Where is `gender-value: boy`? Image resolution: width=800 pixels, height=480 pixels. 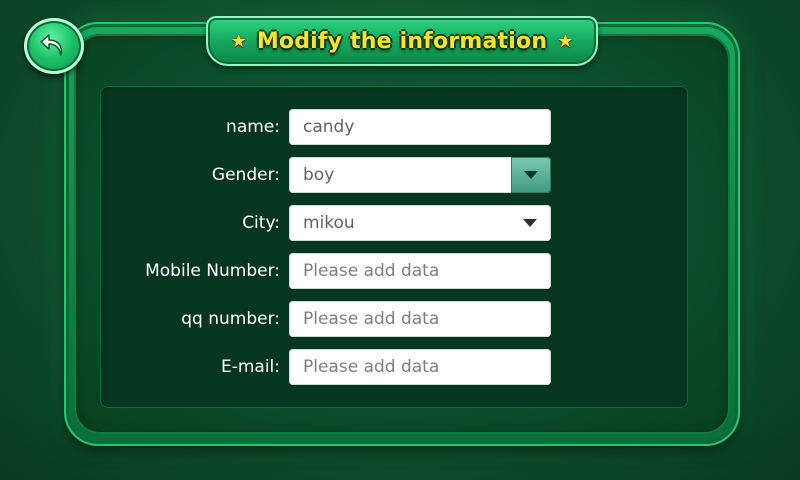 gender-value: boy is located at coordinates (319, 175).